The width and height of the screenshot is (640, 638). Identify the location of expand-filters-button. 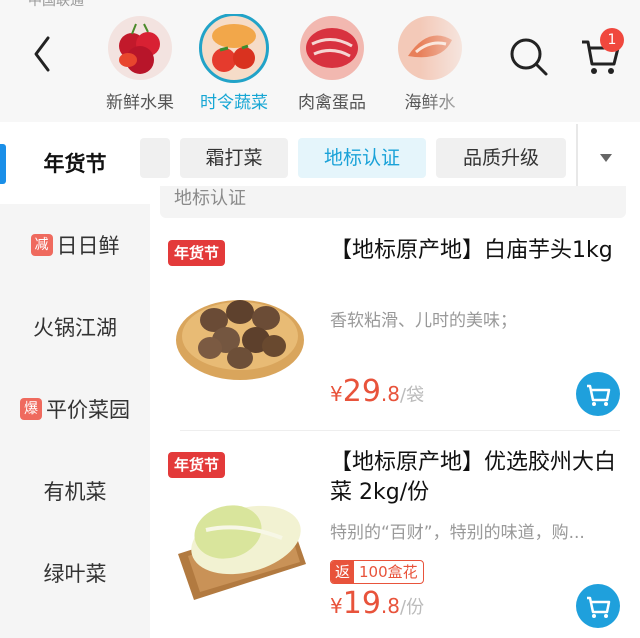
(606, 158).